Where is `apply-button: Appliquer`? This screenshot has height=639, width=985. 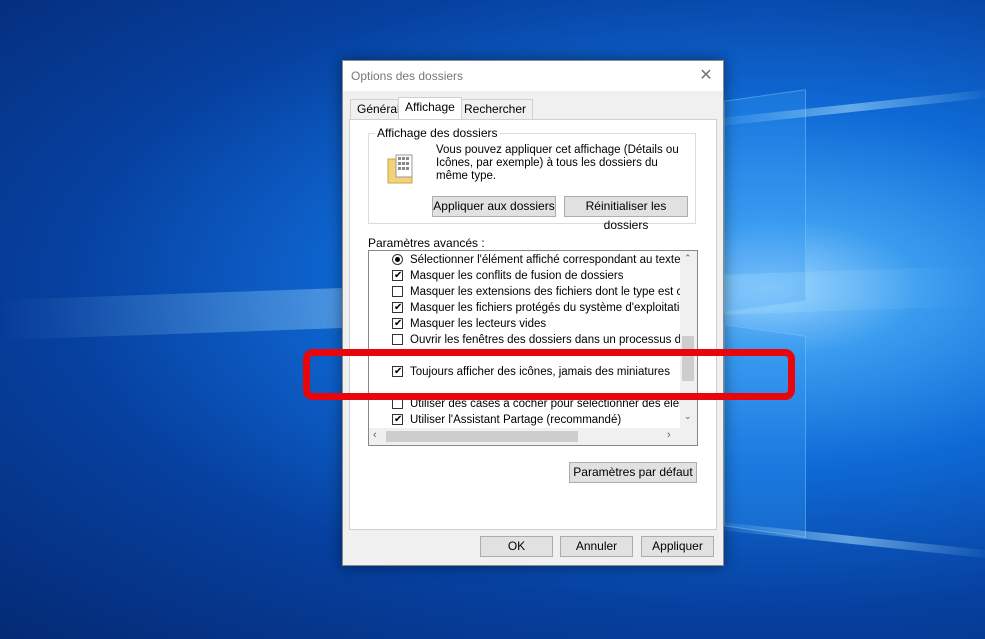
apply-button: Appliquer is located at coordinates (677, 546).